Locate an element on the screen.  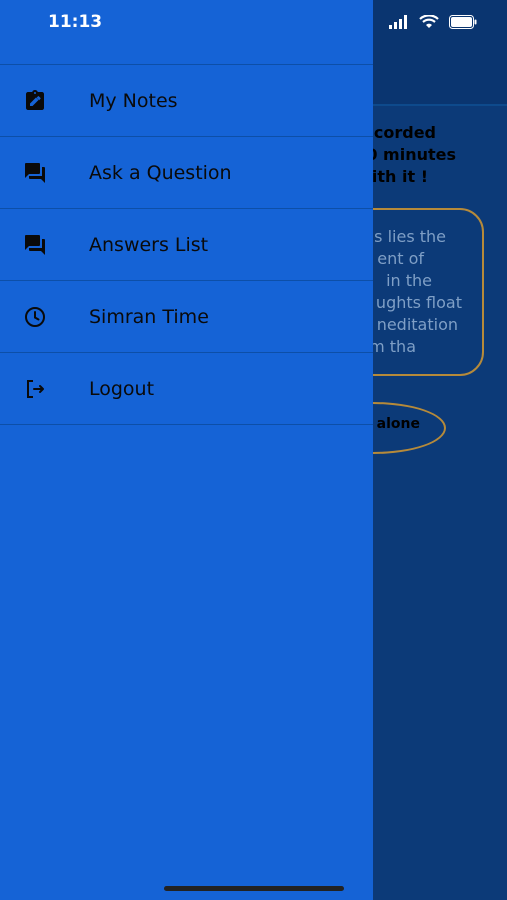
status-bar: 11:13 is located at coordinates (253, 23).